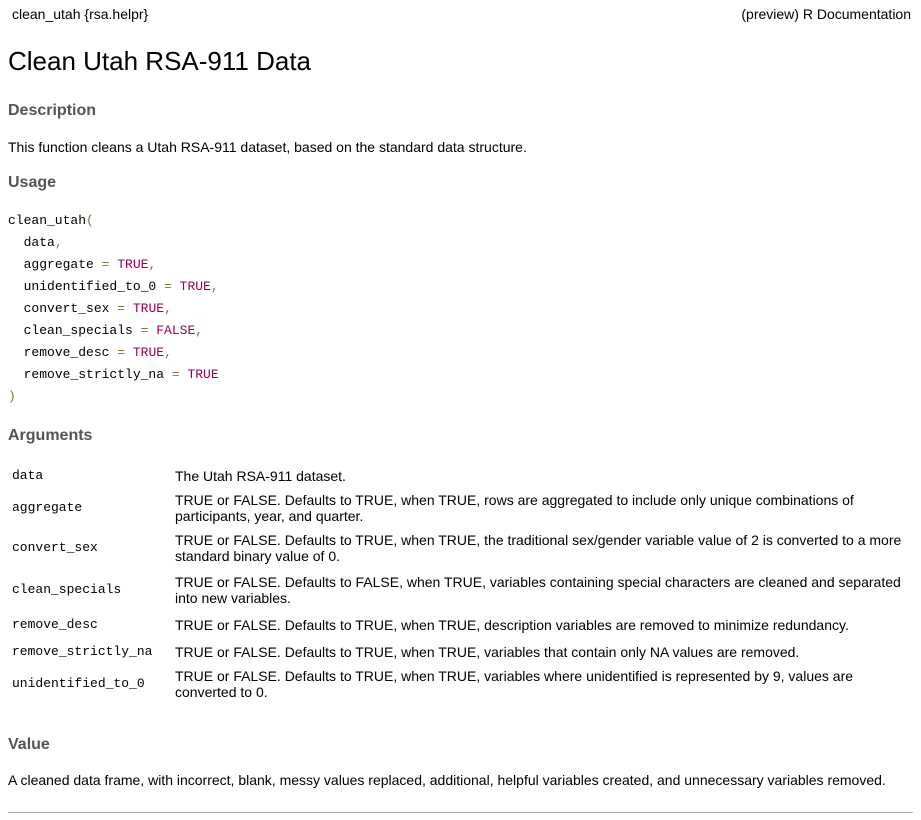 The height and width of the screenshot is (820, 921). I want to click on argument-name: convert_sex, so click(55, 547).